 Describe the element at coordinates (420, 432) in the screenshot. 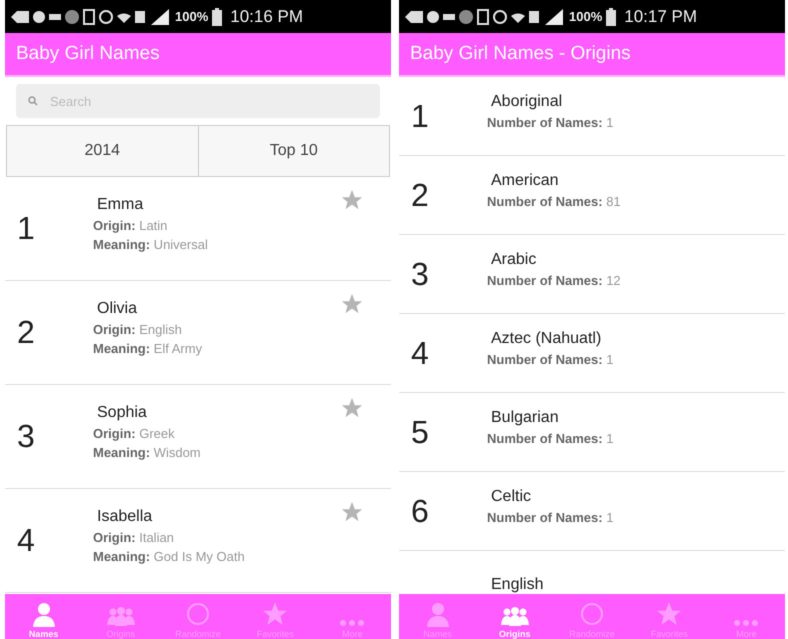

I see `rank-number: 5` at that location.